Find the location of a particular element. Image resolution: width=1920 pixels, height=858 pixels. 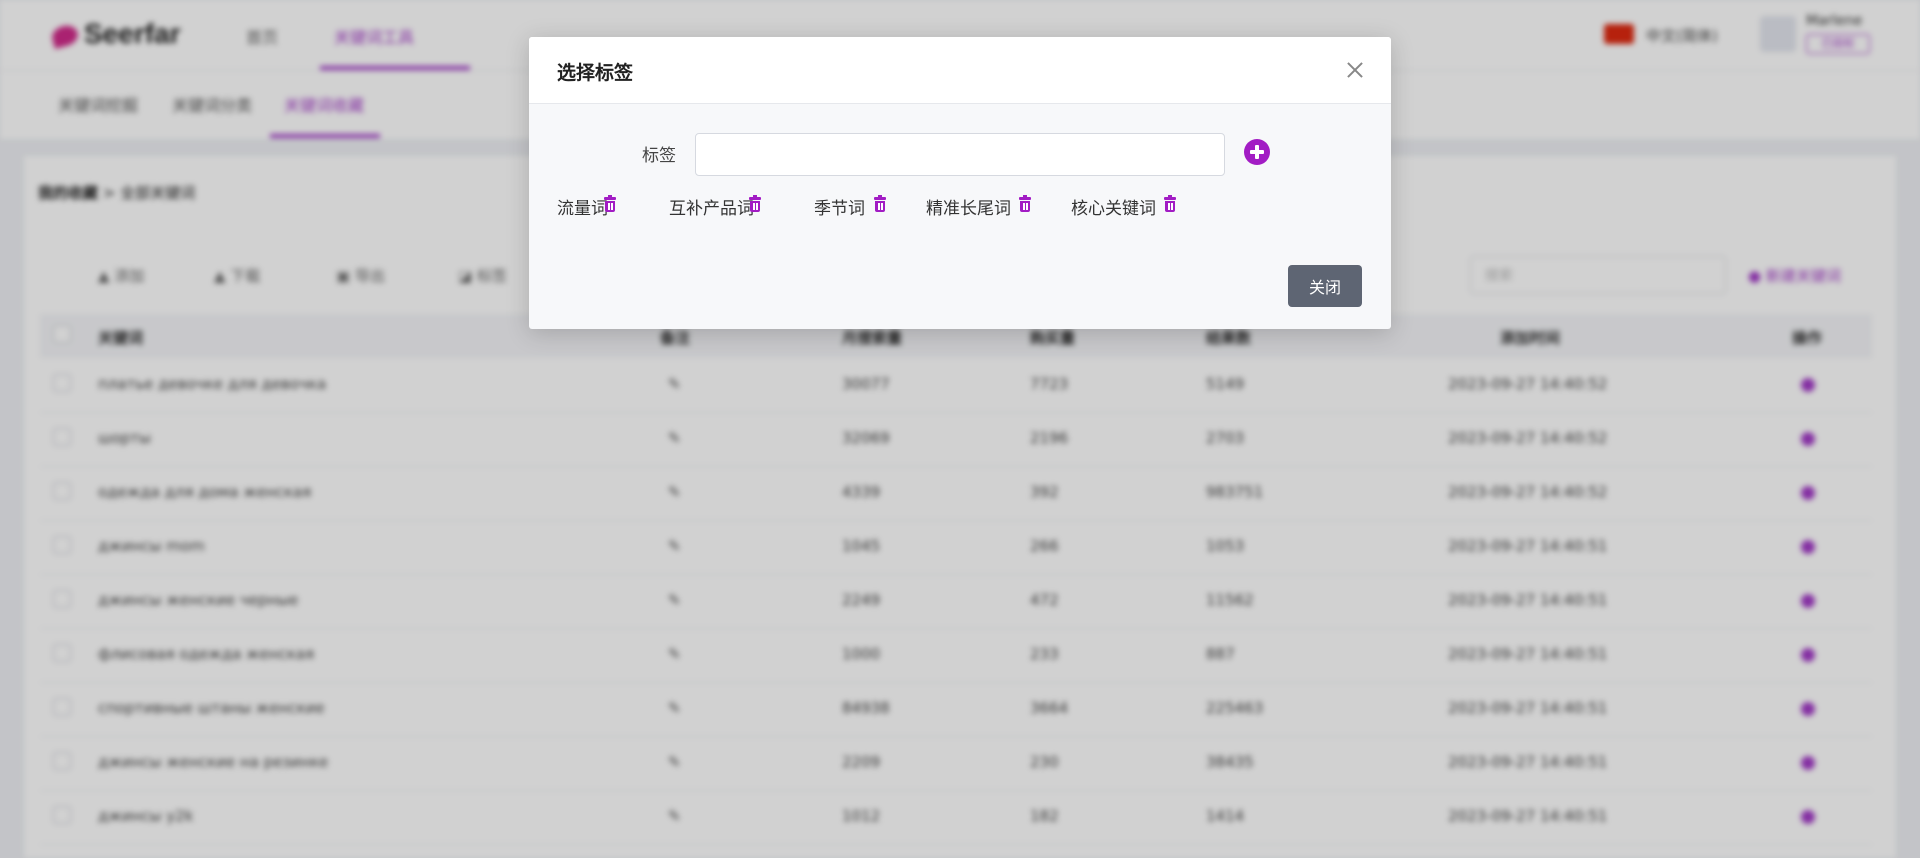

tag-item-long-tail: 精准长尾词 is located at coordinates (968, 206).